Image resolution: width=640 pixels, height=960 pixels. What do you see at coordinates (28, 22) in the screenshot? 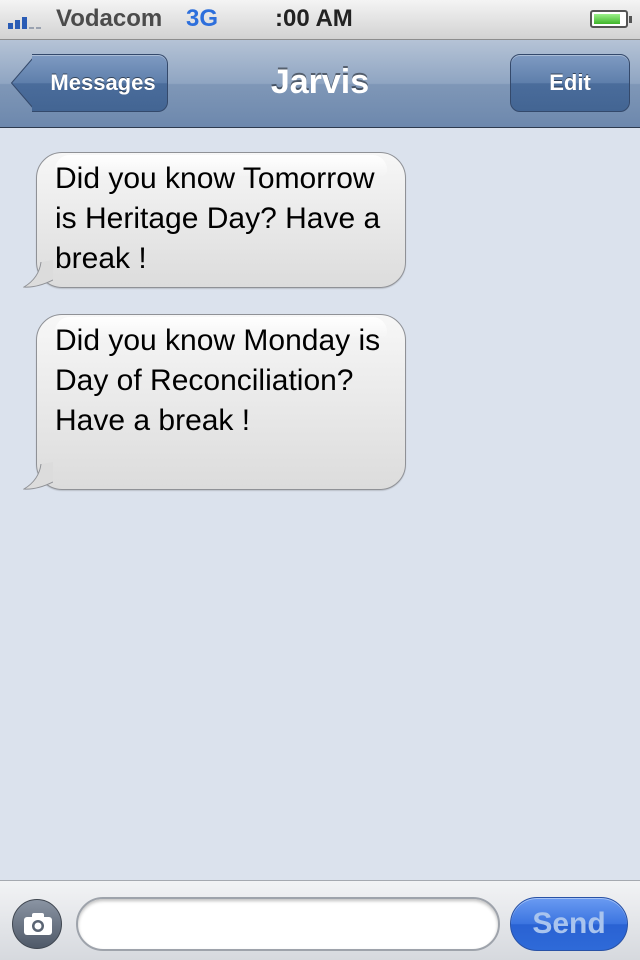
I see `signal-strength-icon` at bounding box center [28, 22].